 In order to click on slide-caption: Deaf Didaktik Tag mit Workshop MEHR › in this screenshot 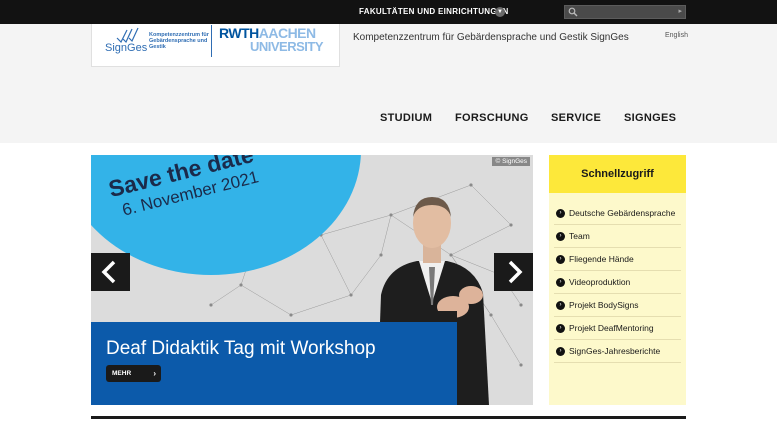, I will do `click(274, 363)`.